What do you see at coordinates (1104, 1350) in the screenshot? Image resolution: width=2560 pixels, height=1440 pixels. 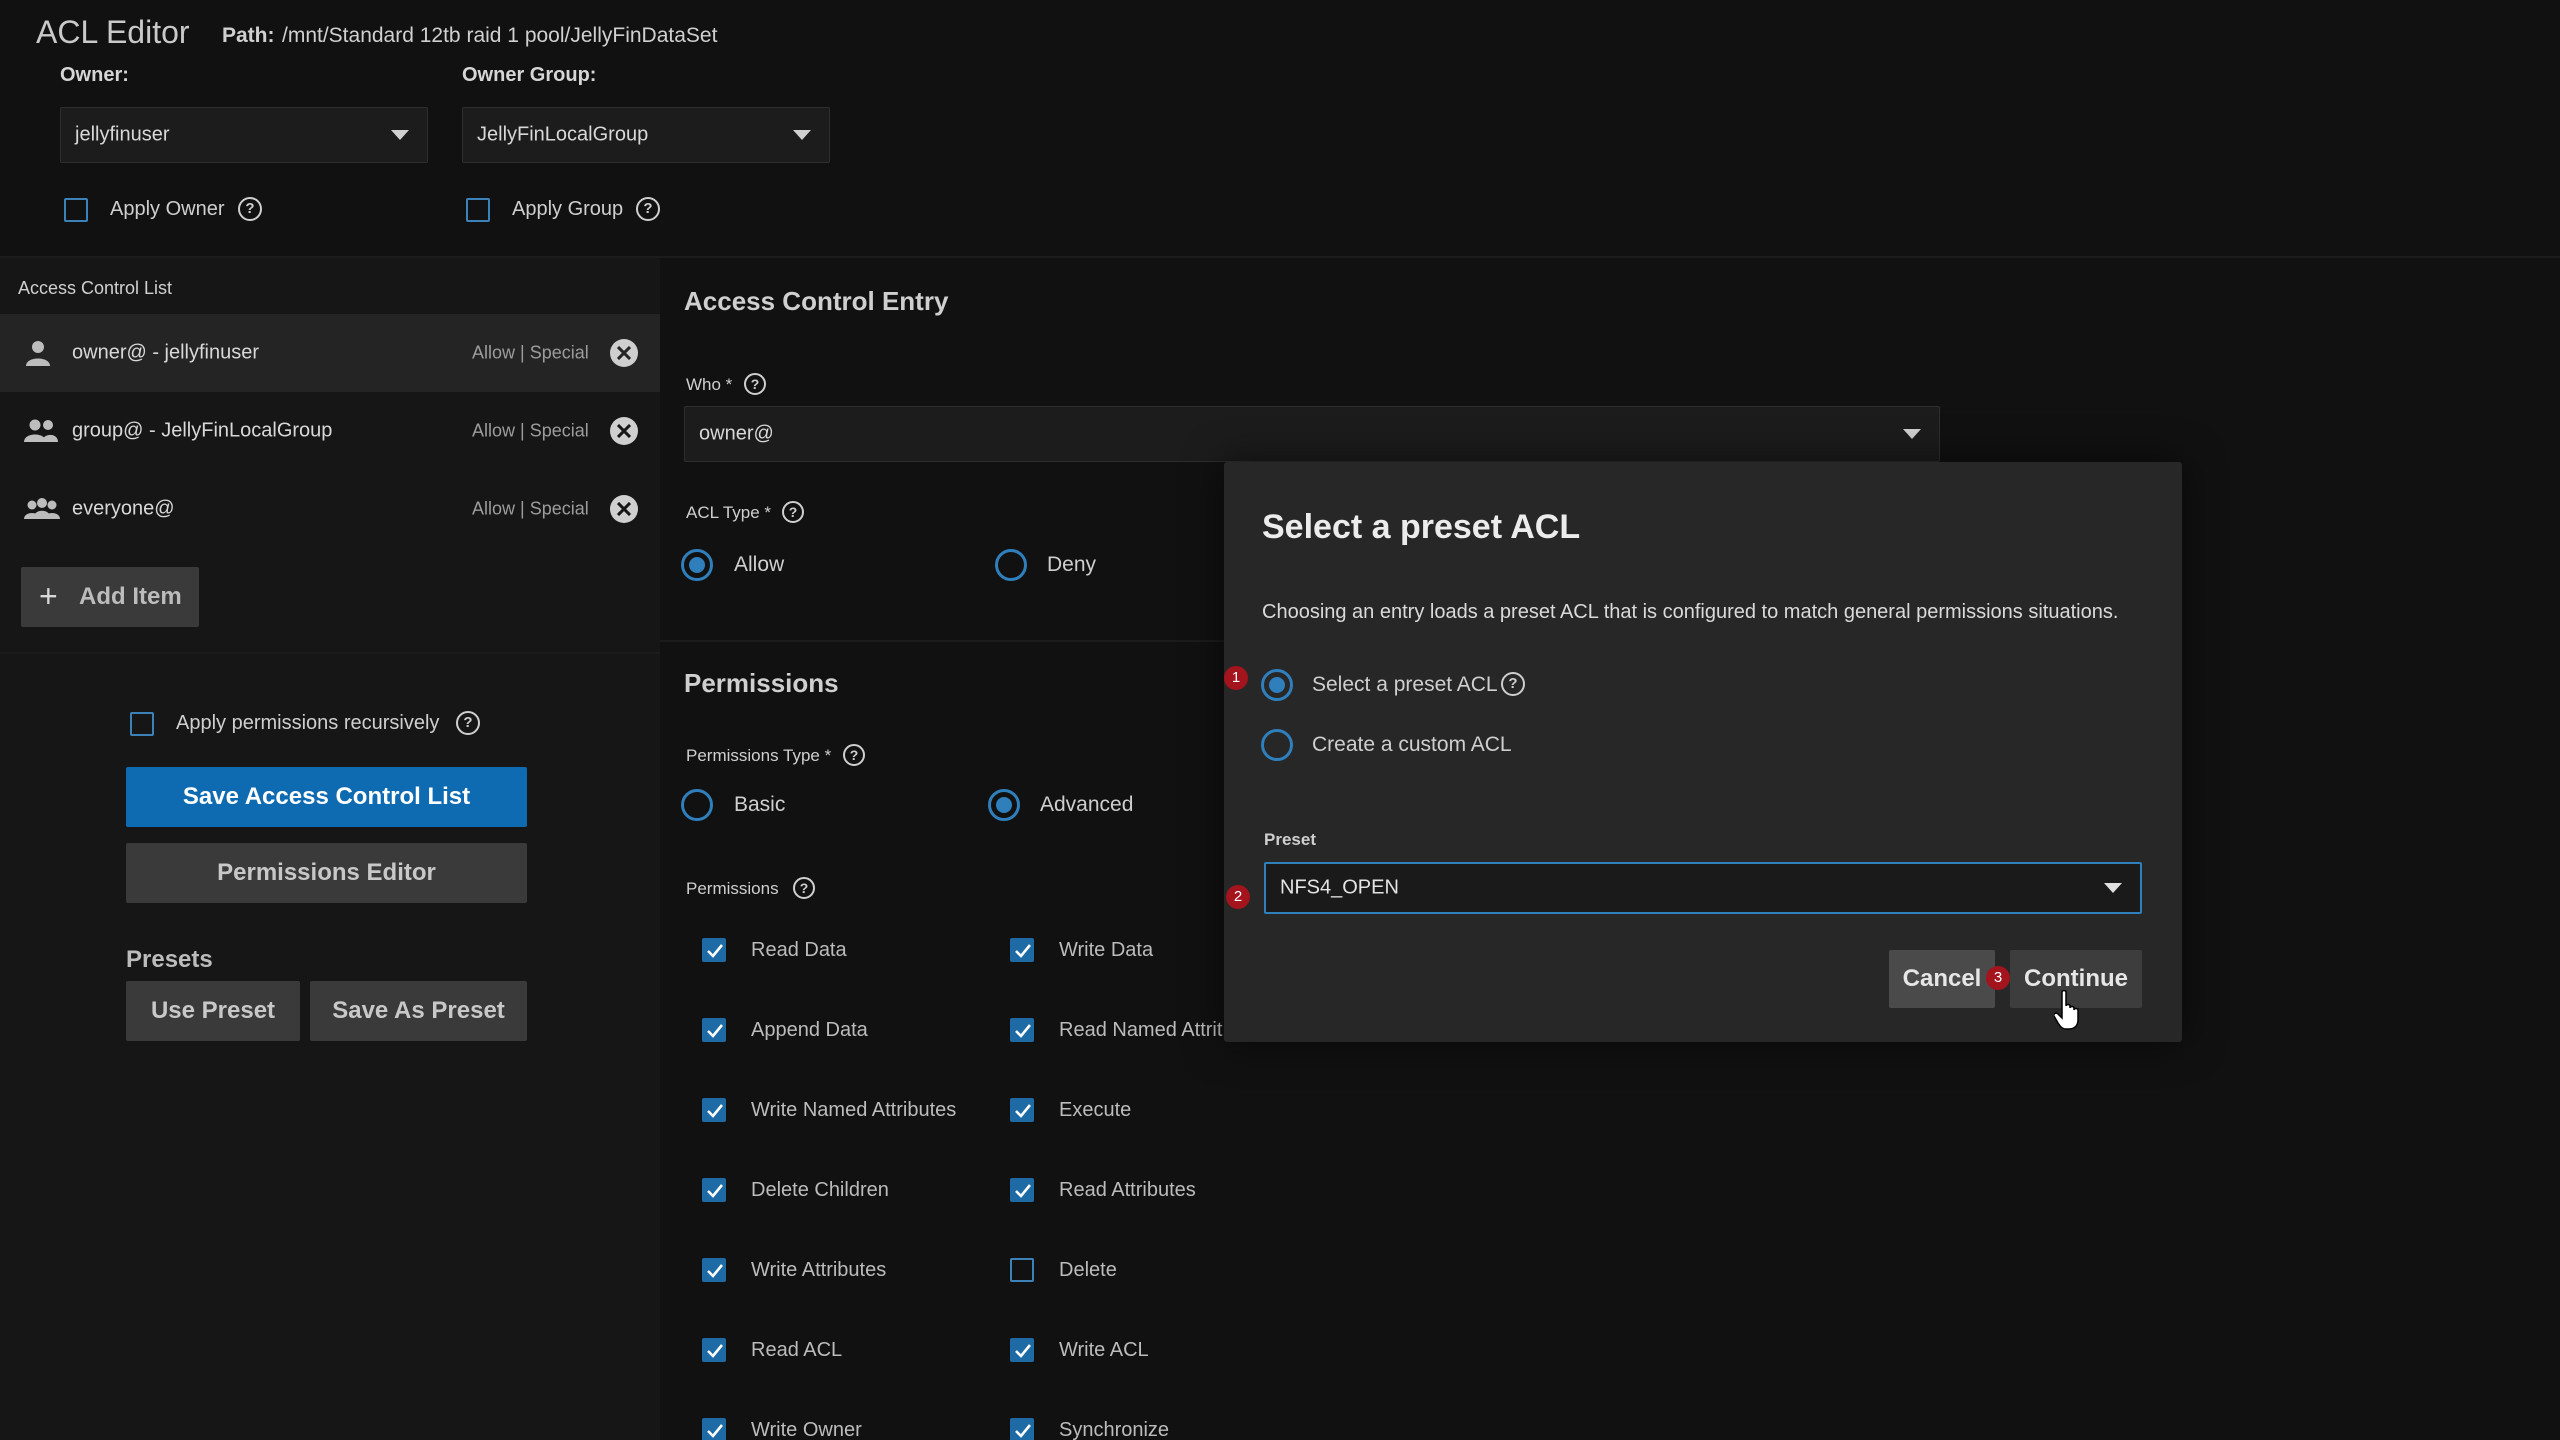 I see `permission-label: Write ACL` at bounding box center [1104, 1350].